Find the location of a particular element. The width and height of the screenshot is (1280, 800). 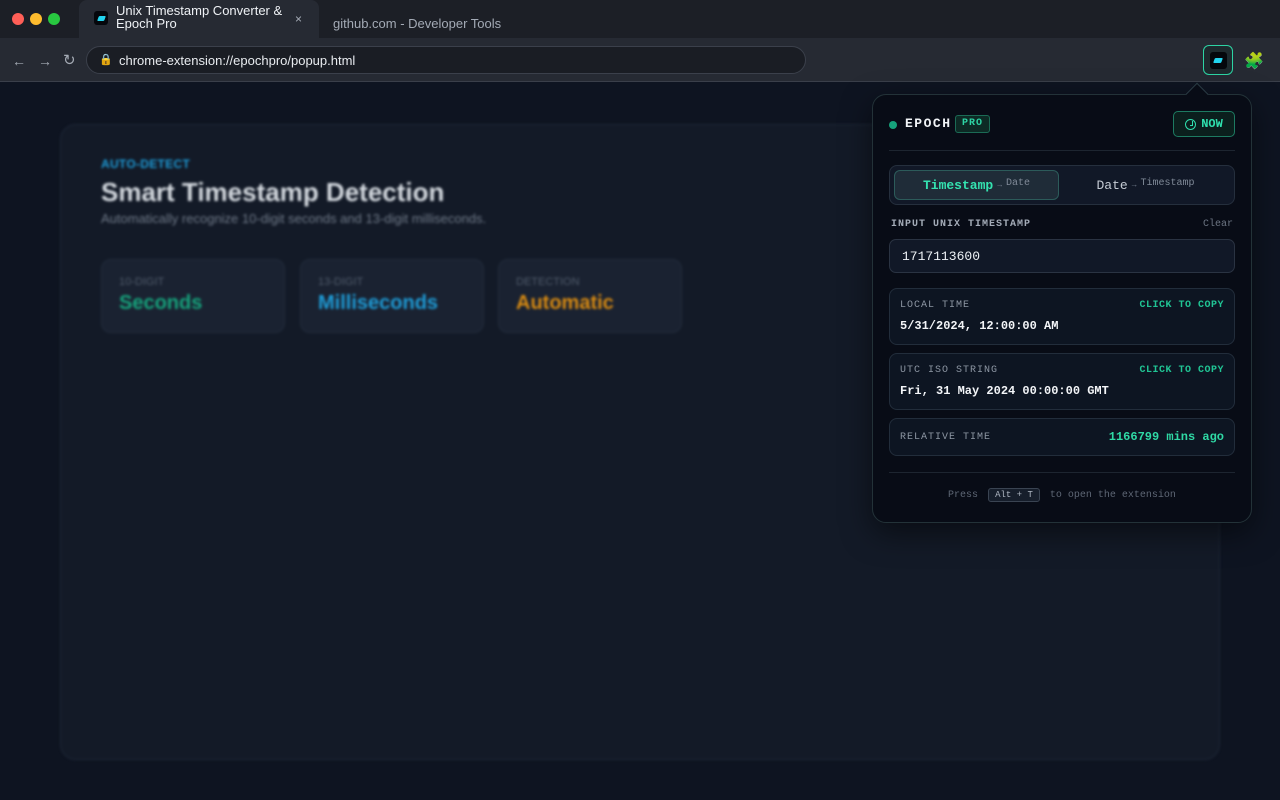

extension-favicon-icon is located at coordinates (101, 18).